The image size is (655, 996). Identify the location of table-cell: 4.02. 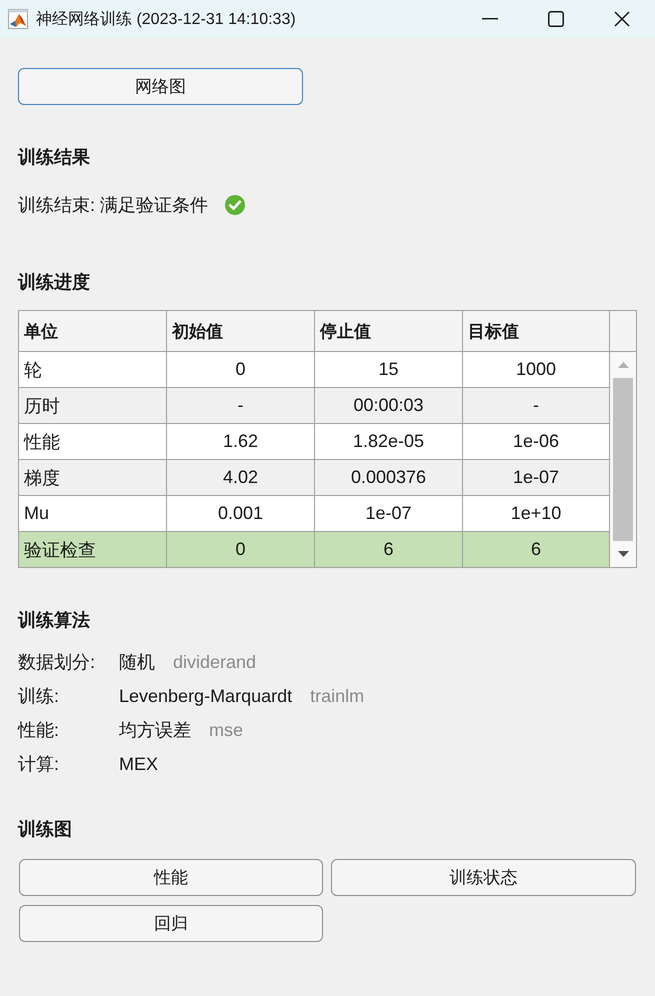
(241, 477).